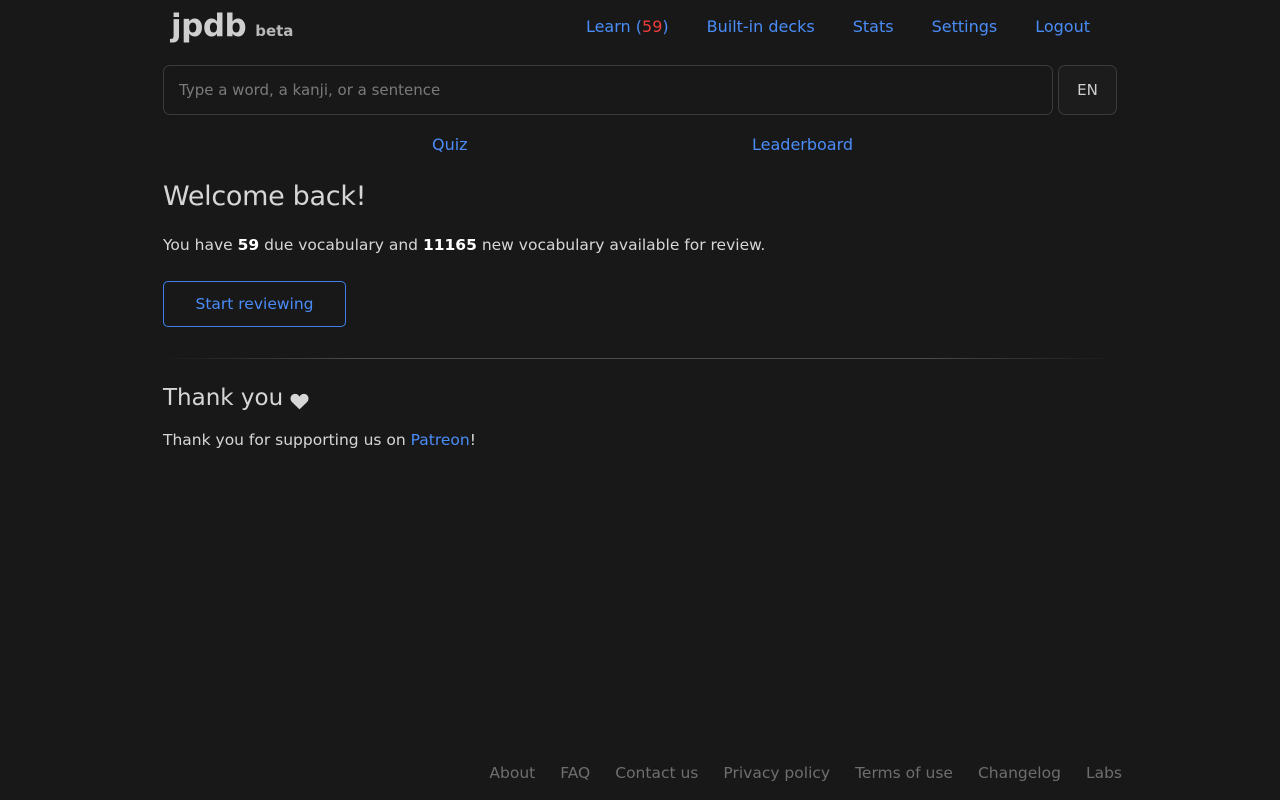 Image resolution: width=1280 pixels, height=800 pixels. What do you see at coordinates (287, 440) in the screenshot?
I see `thanks-text-prefix: Thank you for supporting us on` at bounding box center [287, 440].